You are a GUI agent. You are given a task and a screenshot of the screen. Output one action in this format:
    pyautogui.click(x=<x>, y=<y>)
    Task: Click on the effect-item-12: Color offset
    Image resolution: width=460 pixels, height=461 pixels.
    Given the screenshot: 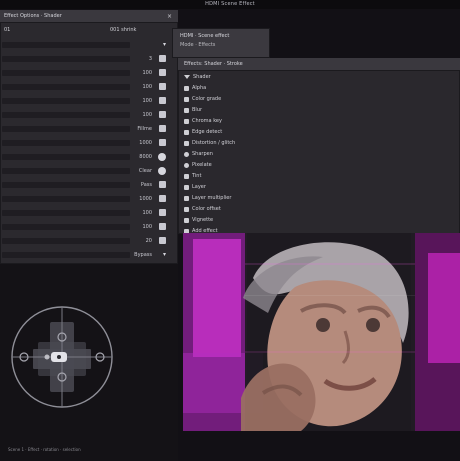 What is the action you would take?
    pyautogui.click(x=202, y=209)
    